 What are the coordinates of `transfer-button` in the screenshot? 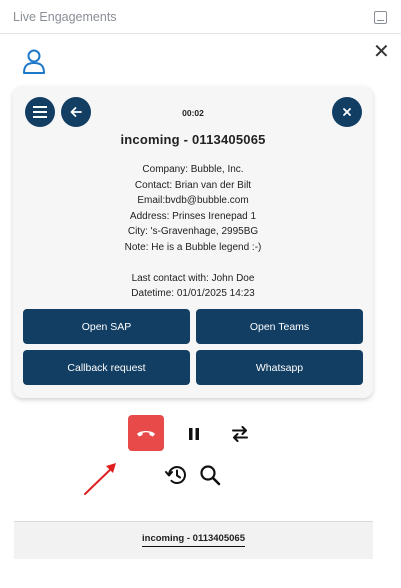 It's located at (240, 434).